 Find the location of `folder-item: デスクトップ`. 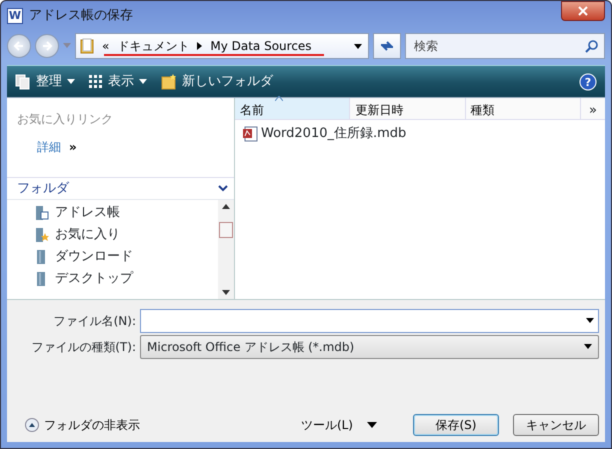

folder-item: デスクトップ is located at coordinates (126, 279).